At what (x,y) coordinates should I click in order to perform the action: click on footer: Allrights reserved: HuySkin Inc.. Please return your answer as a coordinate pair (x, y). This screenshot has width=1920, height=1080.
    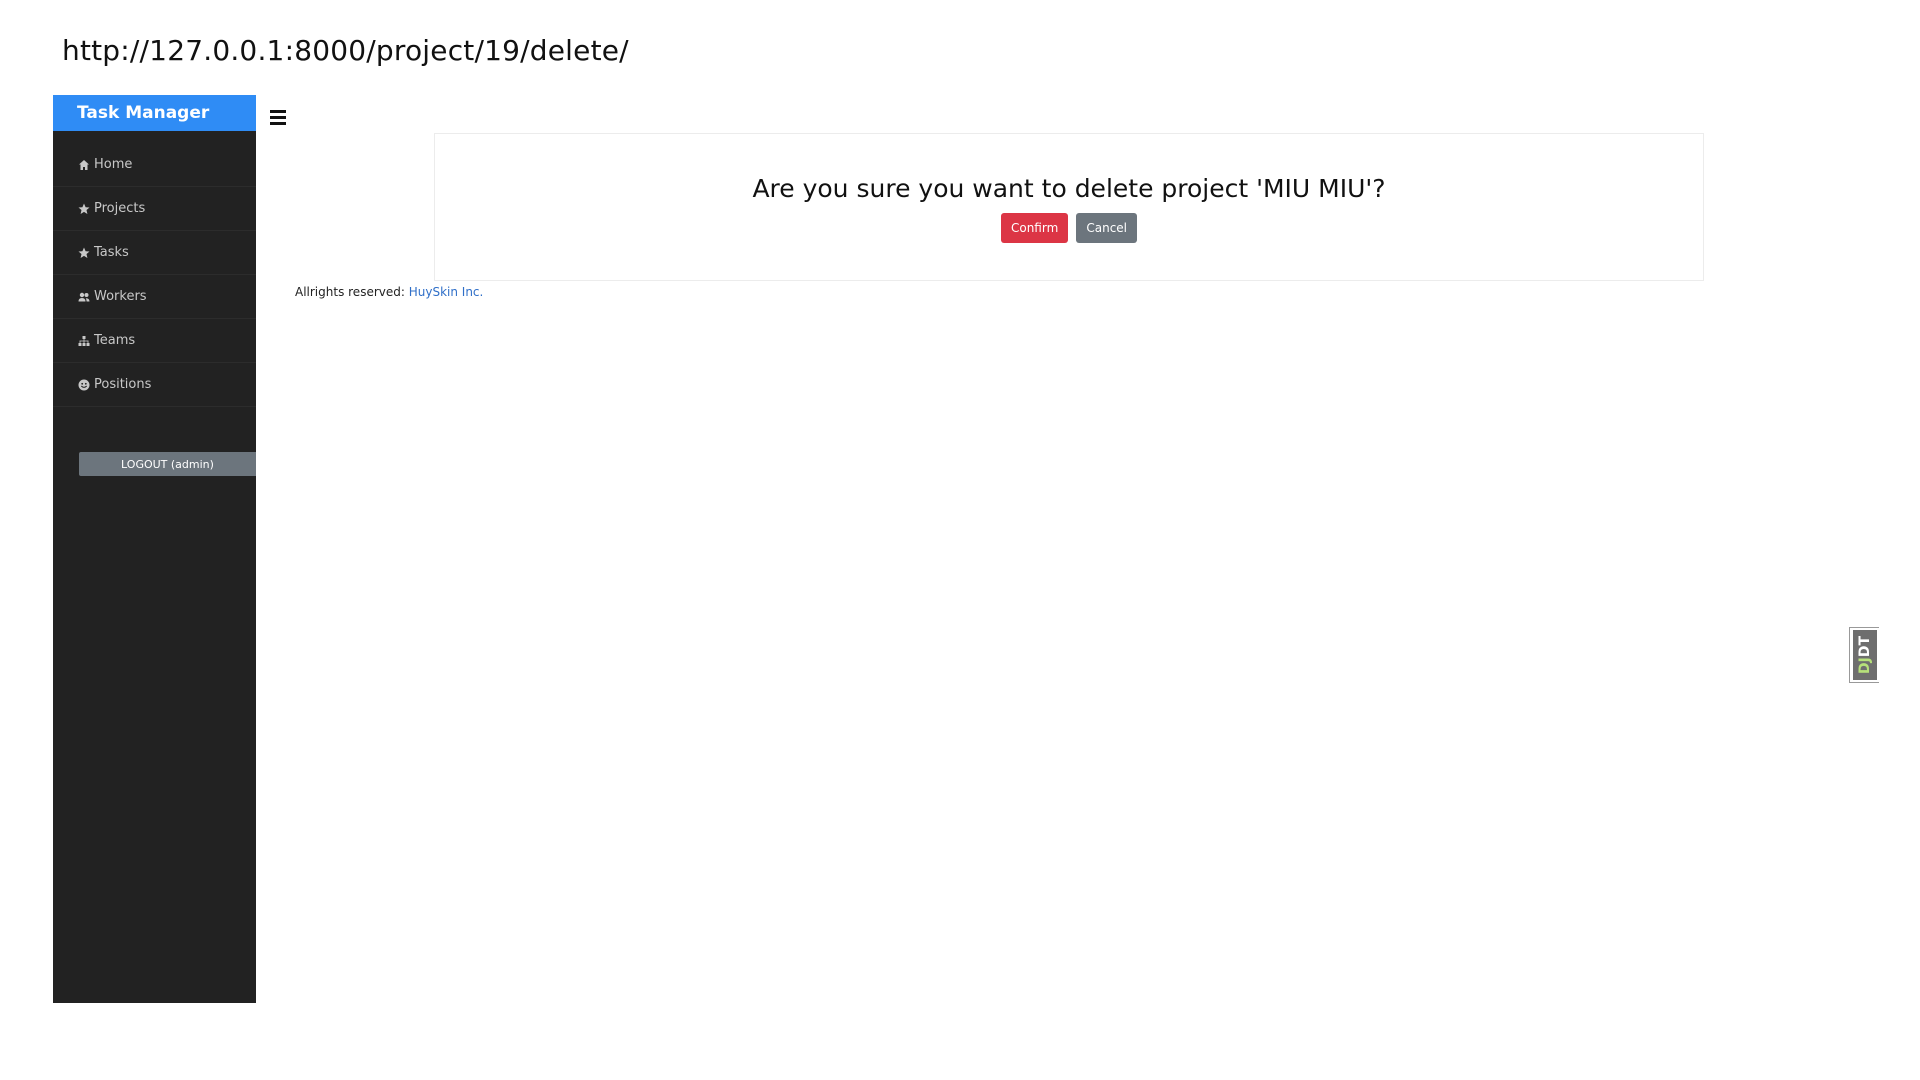
    Looking at the image, I should click on (389, 292).